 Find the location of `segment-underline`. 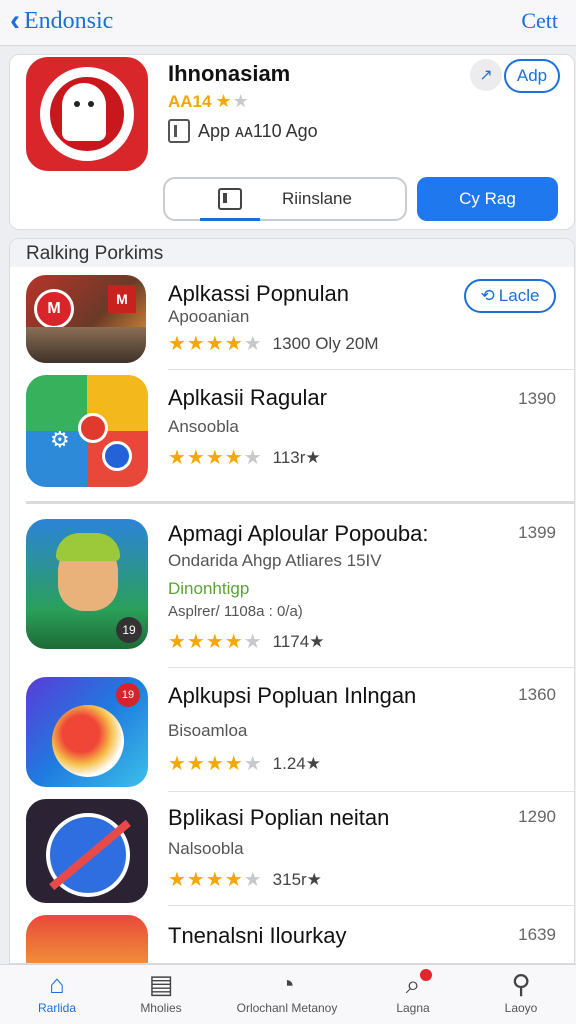

segment-underline is located at coordinates (230, 219).